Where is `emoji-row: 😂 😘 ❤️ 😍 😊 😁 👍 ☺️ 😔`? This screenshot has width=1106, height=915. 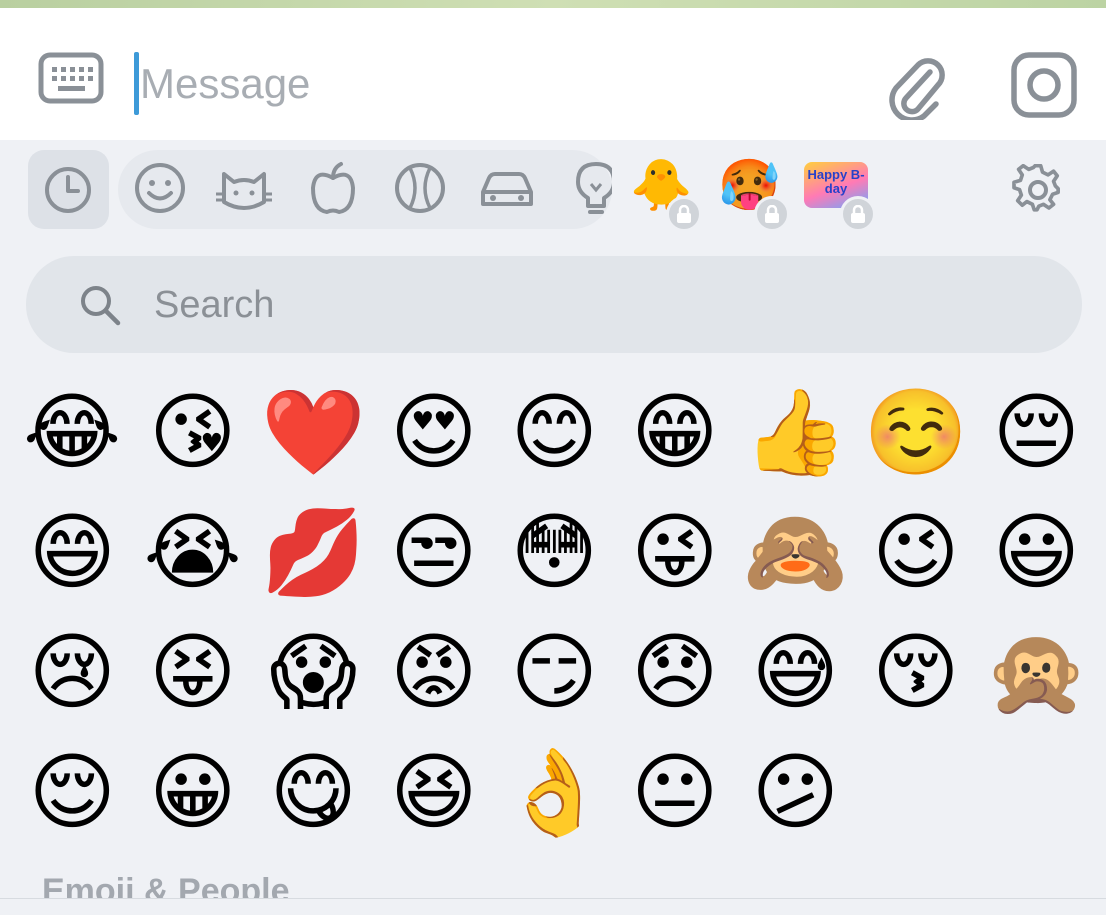 emoji-row: 😂 😘 ❤️ 😍 😊 😁 👍 ☺️ 😔 is located at coordinates (557, 432).